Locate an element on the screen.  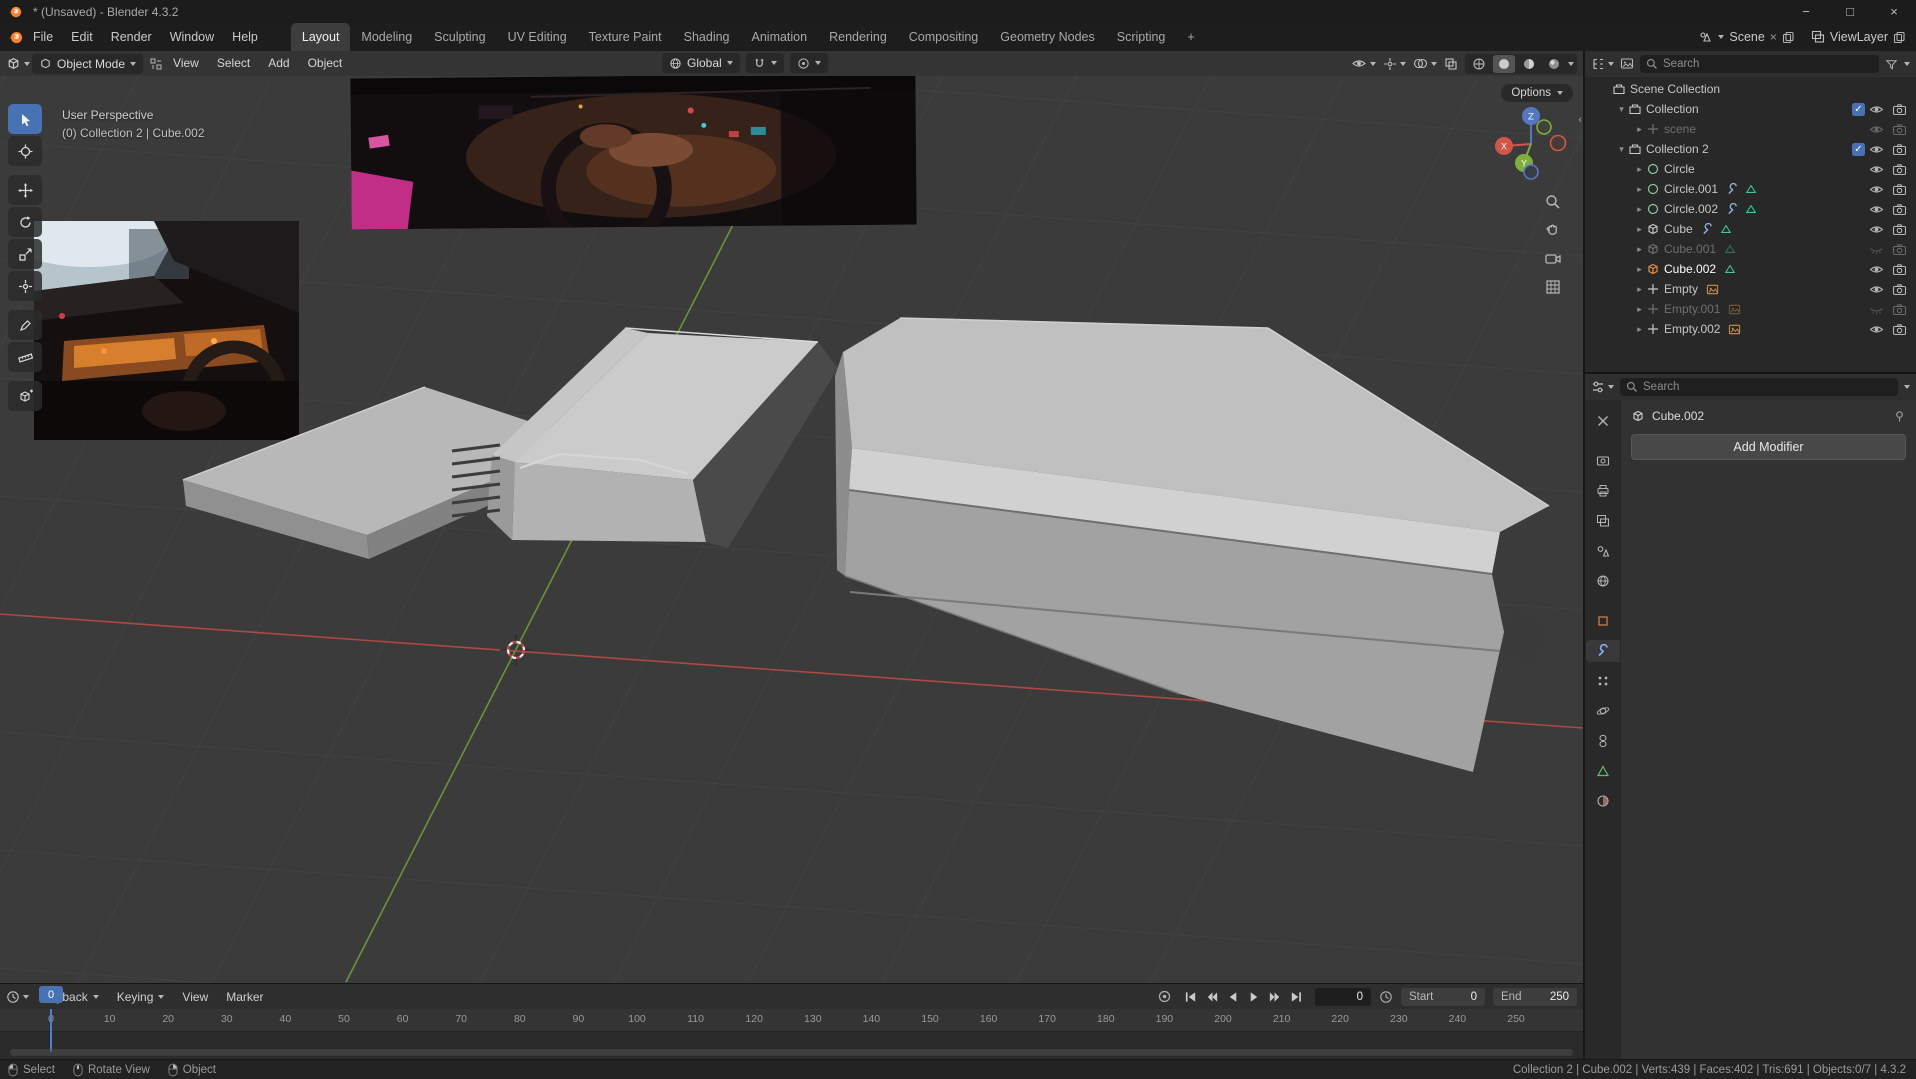
breadcrumb-object-name: Cube.002 is located at coordinates (1678, 416).